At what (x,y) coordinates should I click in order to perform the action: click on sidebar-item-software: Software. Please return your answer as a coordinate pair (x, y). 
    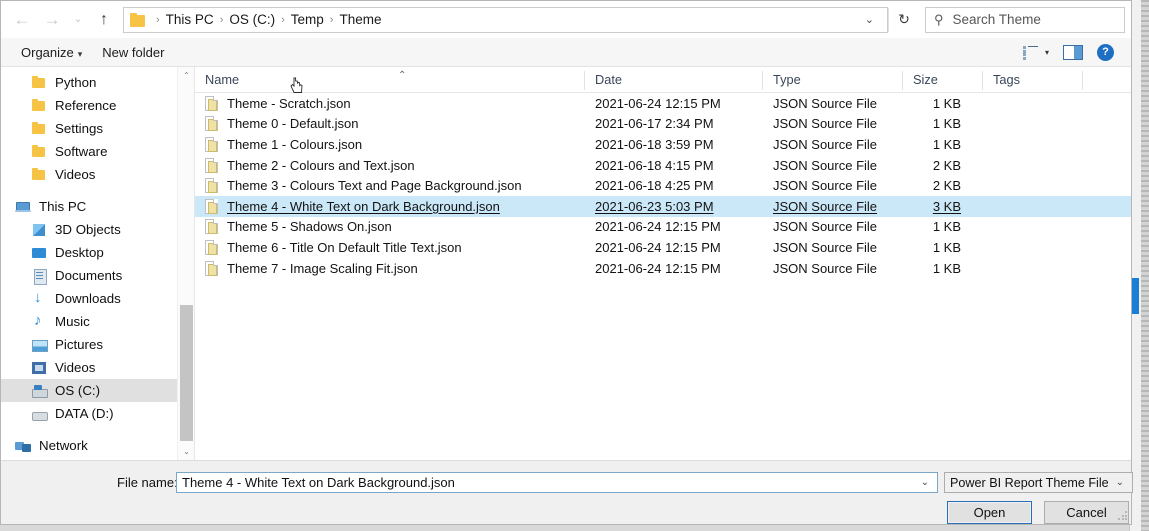
    Looking at the image, I should click on (97, 151).